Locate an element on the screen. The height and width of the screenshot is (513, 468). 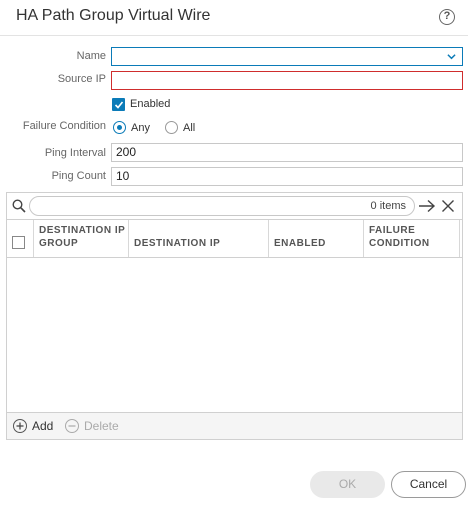
column-failure-condition-line1: FAILURE is located at coordinates (392, 230).